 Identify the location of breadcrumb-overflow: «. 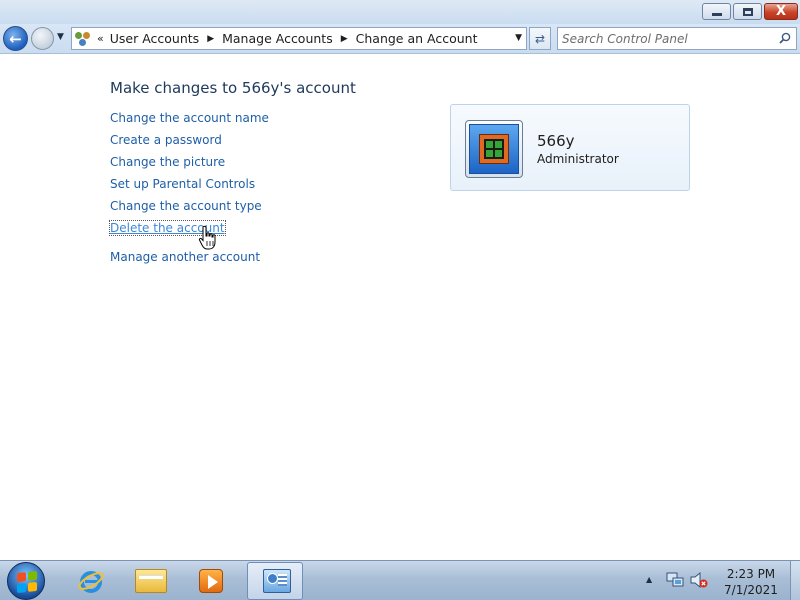
(100, 38).